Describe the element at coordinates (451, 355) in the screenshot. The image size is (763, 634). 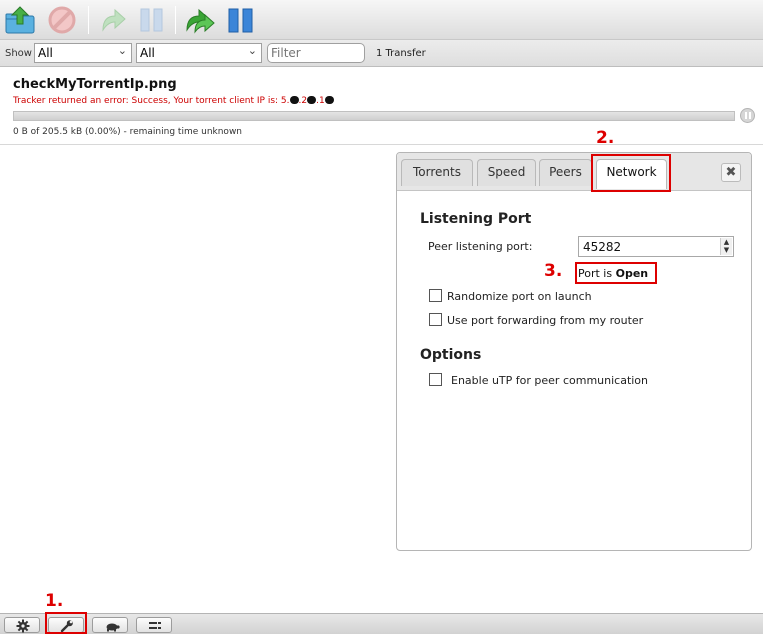
I see `options-title: Options` at that location.